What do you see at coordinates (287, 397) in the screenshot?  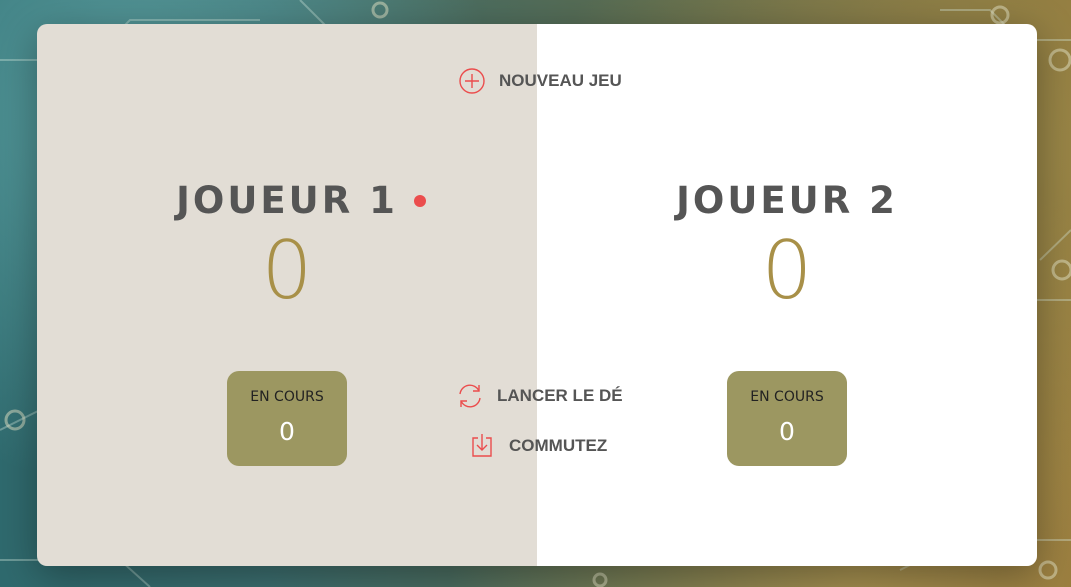 I see `player-1-current-label: EN COURS` at bounding box center [287, 397].